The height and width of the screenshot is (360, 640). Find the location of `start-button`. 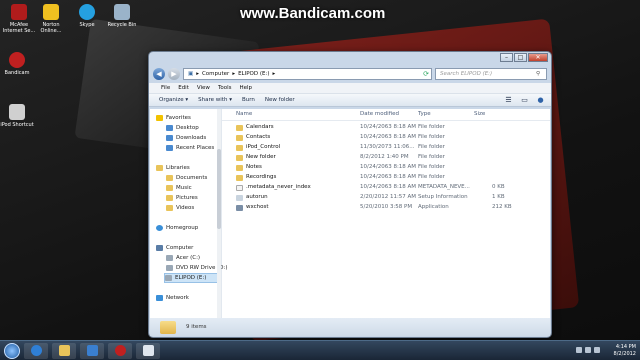

start-button is located at coordinates (12, 350).